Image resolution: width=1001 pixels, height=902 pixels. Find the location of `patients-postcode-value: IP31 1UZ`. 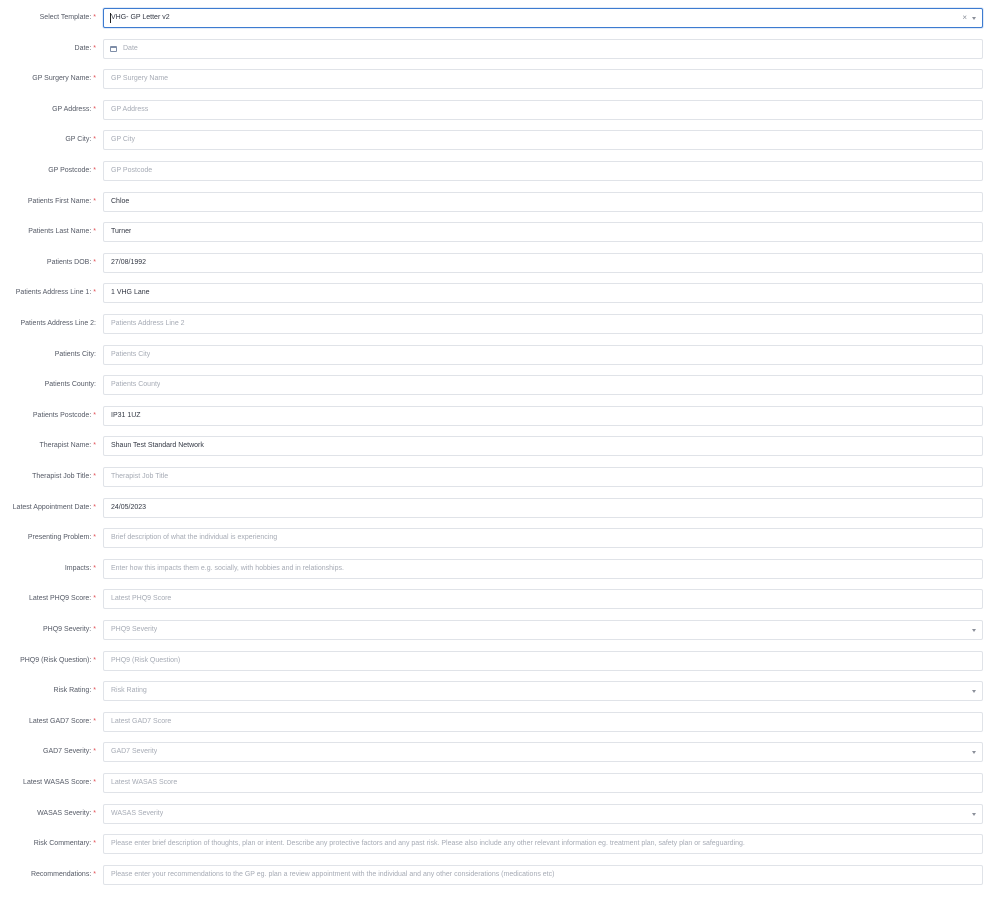

patients-postcode-value: IP31 1UZ is located at coordinates (126, 415).